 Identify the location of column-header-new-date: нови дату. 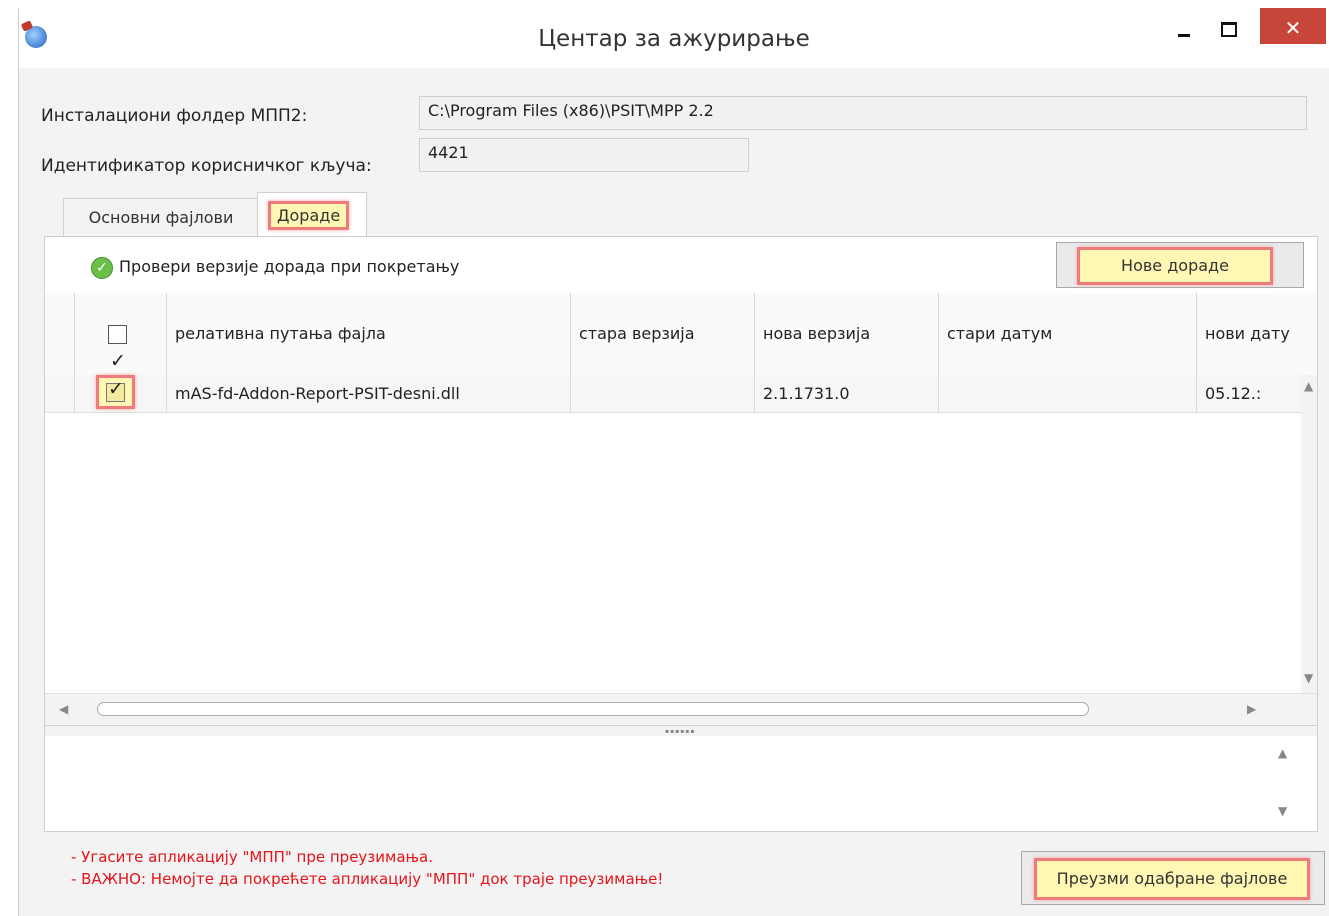
(1257, 334).